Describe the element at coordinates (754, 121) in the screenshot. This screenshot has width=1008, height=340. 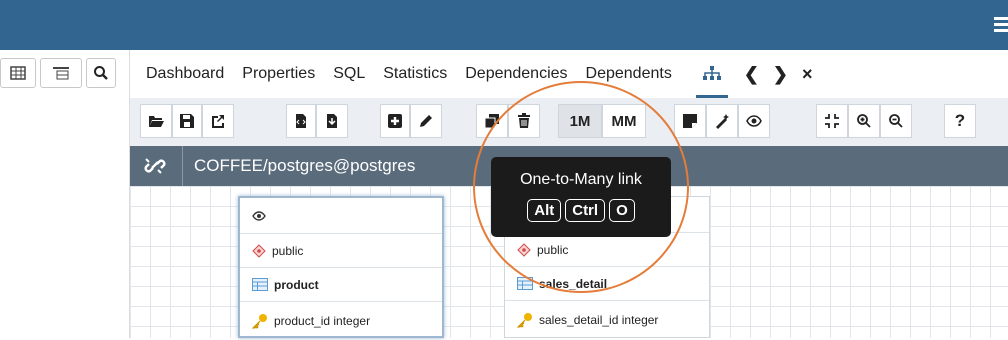
I see `show-details-icon` at that location.